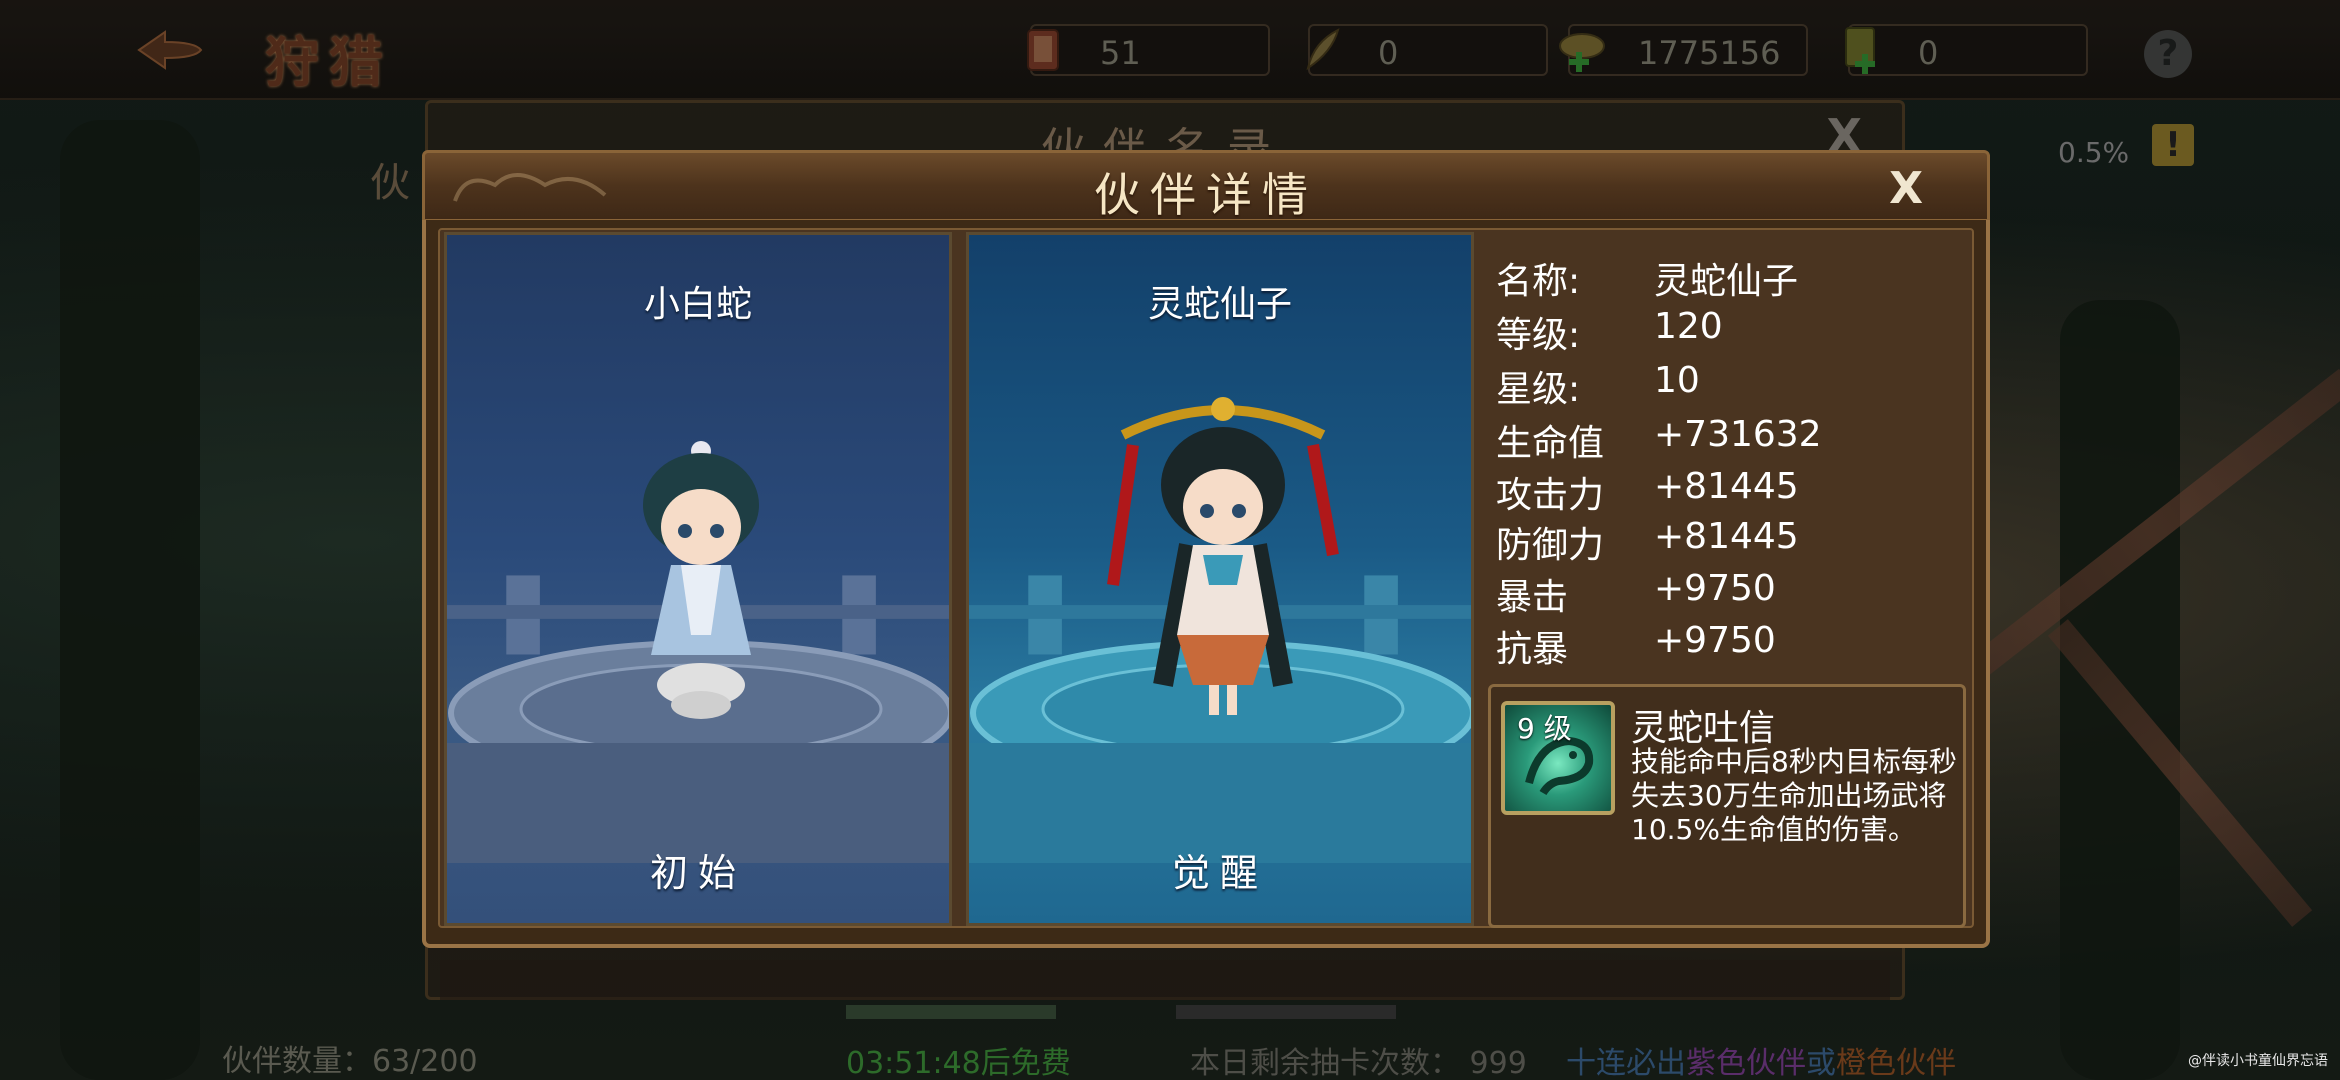 This screenshot has width=2340, height=1080. I want to click on dialog-title: 伙伴详情, so click(1206, 195).